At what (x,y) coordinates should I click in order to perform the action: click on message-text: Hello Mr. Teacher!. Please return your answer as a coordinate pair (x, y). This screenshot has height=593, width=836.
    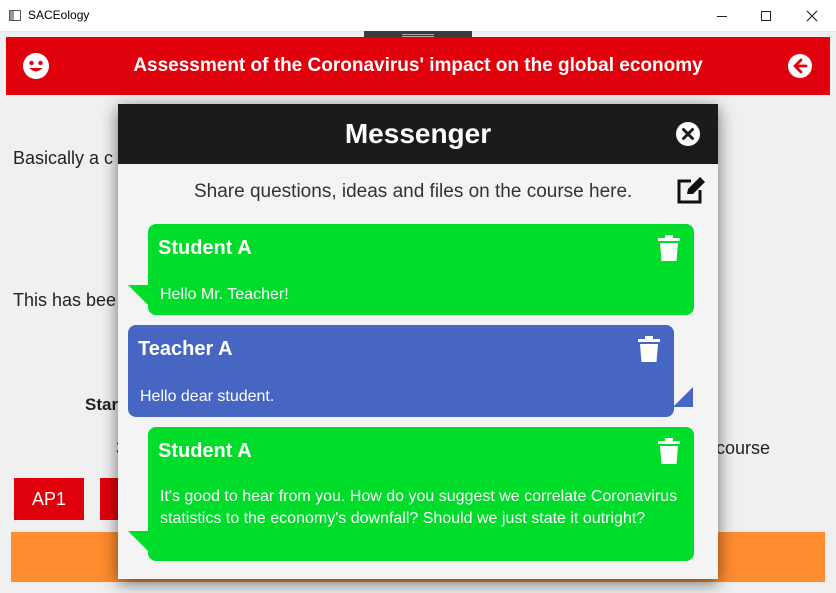
    Looking at the image, I should click on (224, 294).